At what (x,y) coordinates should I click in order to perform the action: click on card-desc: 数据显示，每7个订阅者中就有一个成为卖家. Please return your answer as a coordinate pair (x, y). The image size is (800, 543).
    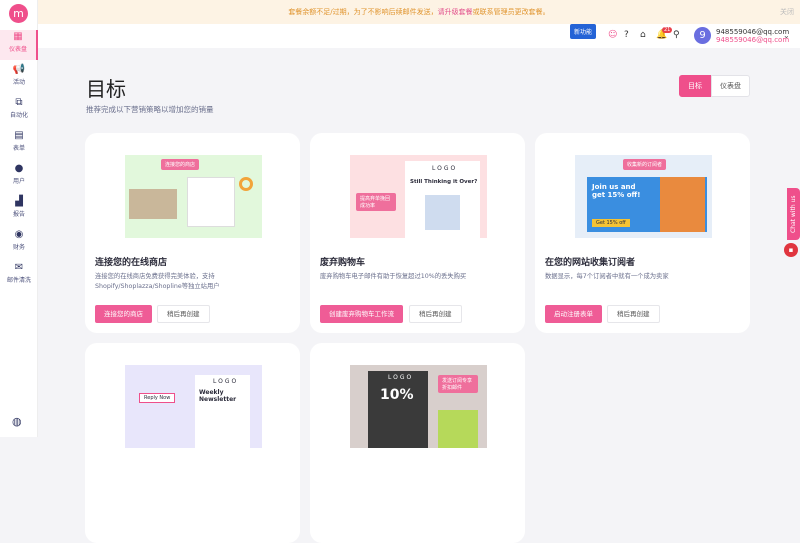
    Looking at the image, I should click on (607, 276).